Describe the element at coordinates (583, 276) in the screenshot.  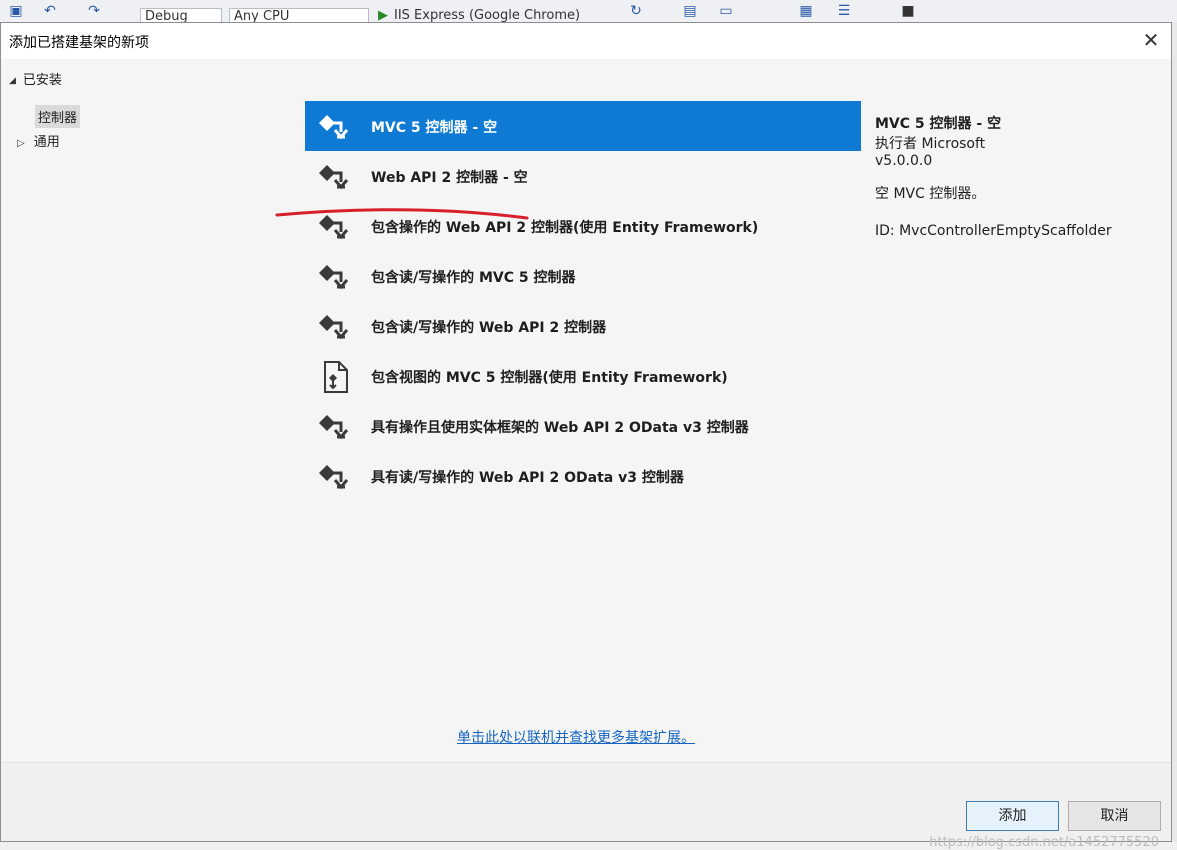
I see `scaffold-item: 包含读/写操作的 MVC 5 控制器` at that location.